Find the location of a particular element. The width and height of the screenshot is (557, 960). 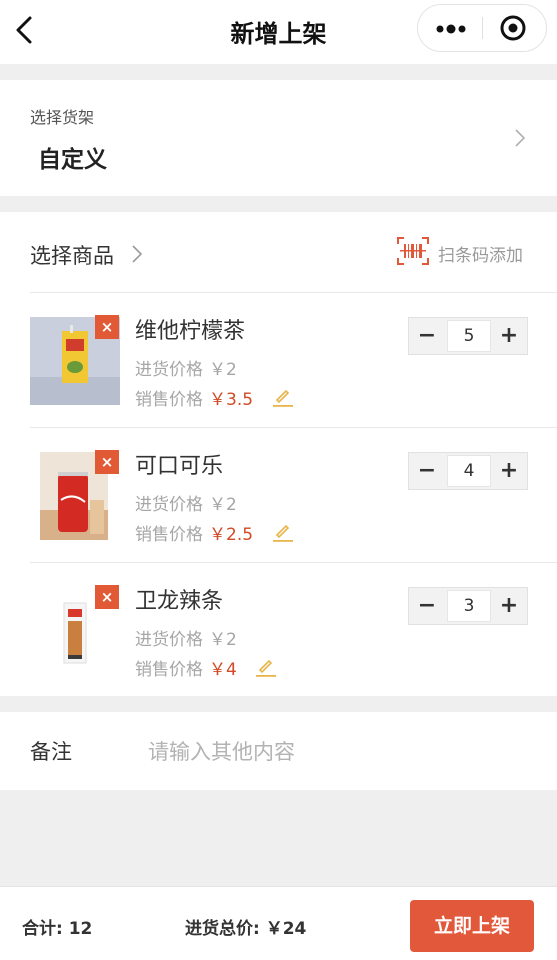

quantity-input: 5 is located at coordinates (469, 336).